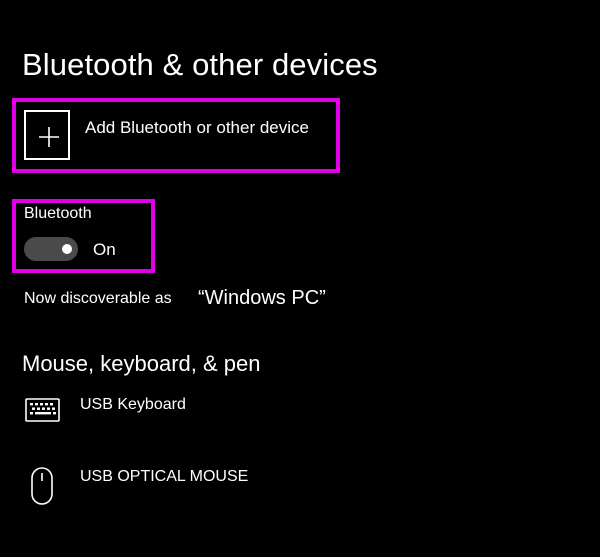 The width and height of the screenshot is (600, 557). What do you see at coordinates (104, 249) in the screenshot?
I see `bluetooth-state-label: On` at bounding box center [104, 249].